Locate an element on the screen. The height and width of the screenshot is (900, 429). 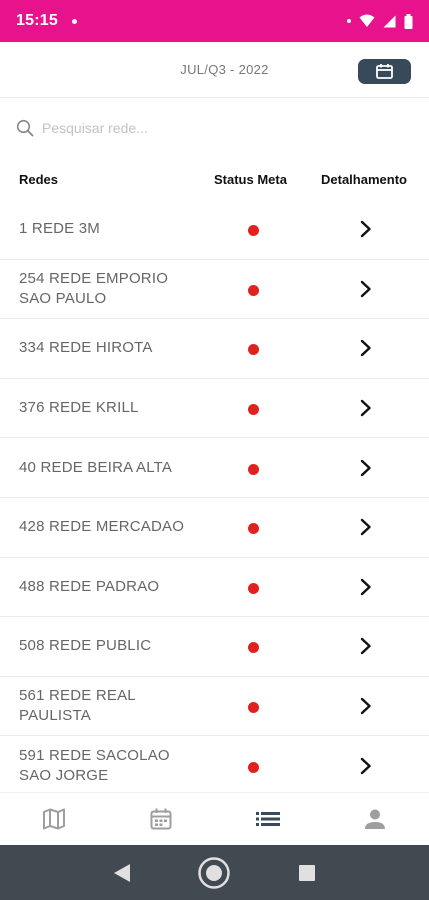
top-bar: JUL/Q3 - 2022 is located at coordinates (214, 70).